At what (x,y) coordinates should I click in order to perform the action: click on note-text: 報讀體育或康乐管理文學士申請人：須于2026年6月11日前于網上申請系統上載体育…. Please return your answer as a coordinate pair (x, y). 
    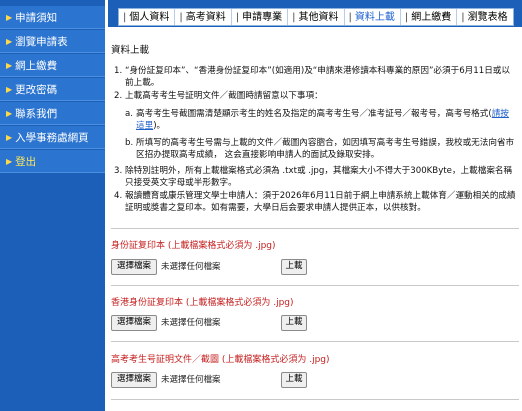
    Looking at the image, I should click on (320, 202).